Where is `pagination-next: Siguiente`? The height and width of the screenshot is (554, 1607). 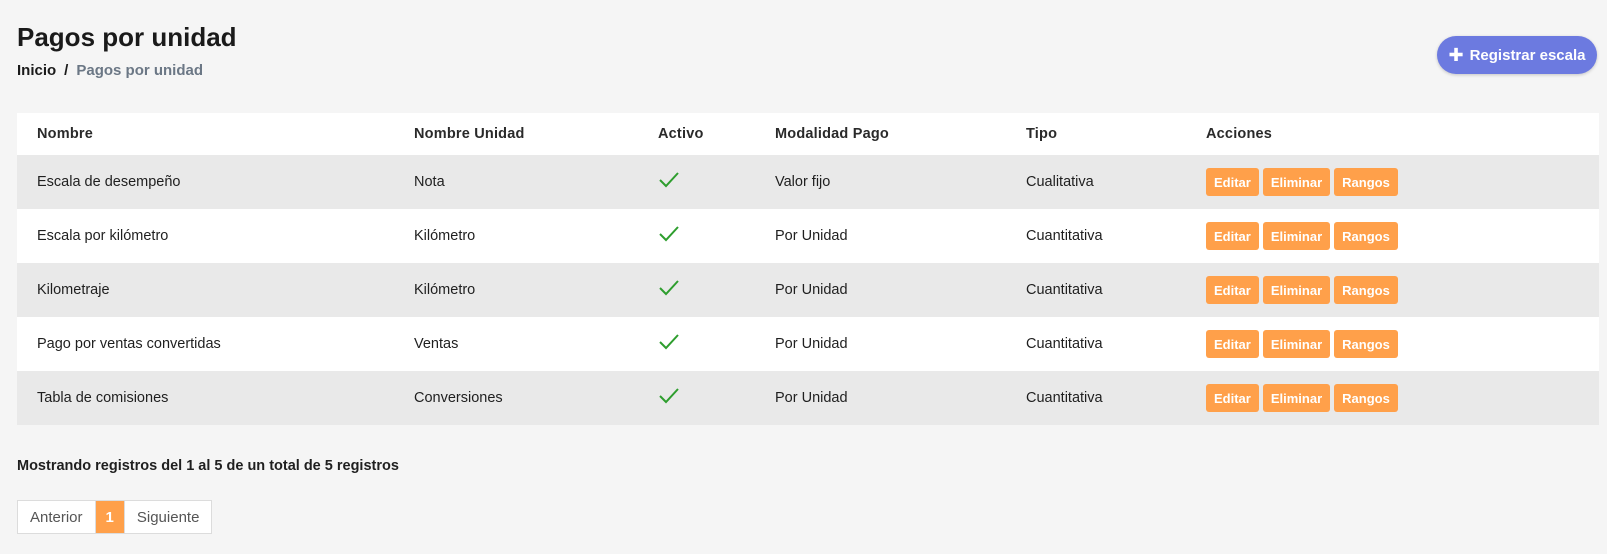 pagination-next: Siguiente is located at coordinates (167, 517).